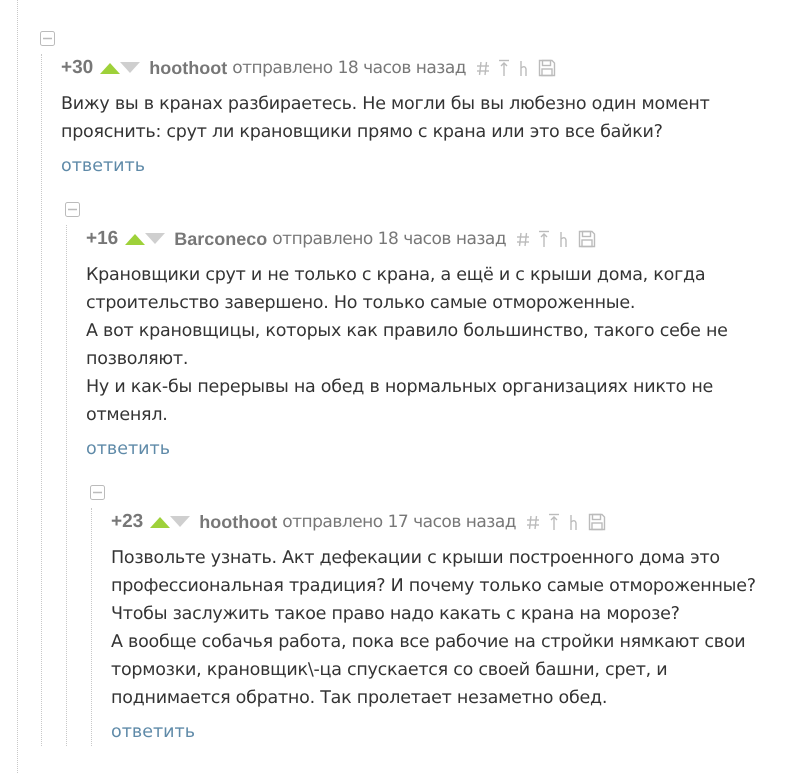 Image resolution: width=792 pixels, height=773 pixels. Describe the element at coordinates (77, 68) in the screenshot. I see `comment-rating: +30` at that location.